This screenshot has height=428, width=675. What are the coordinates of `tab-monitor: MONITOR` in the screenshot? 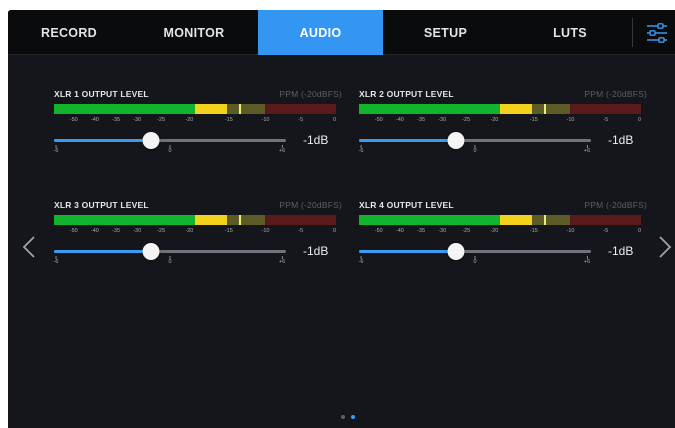 It's located at (194, 32).